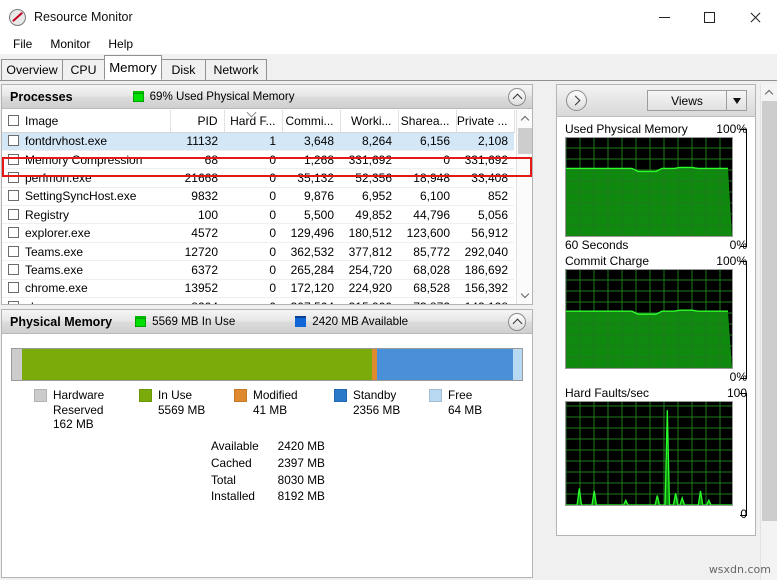 The image size is (777, 580). What do you see at coordinates (56, 302) in the screenshot?
I see `cell-image-label: chrome.exe` at bounding box center [56, 302].